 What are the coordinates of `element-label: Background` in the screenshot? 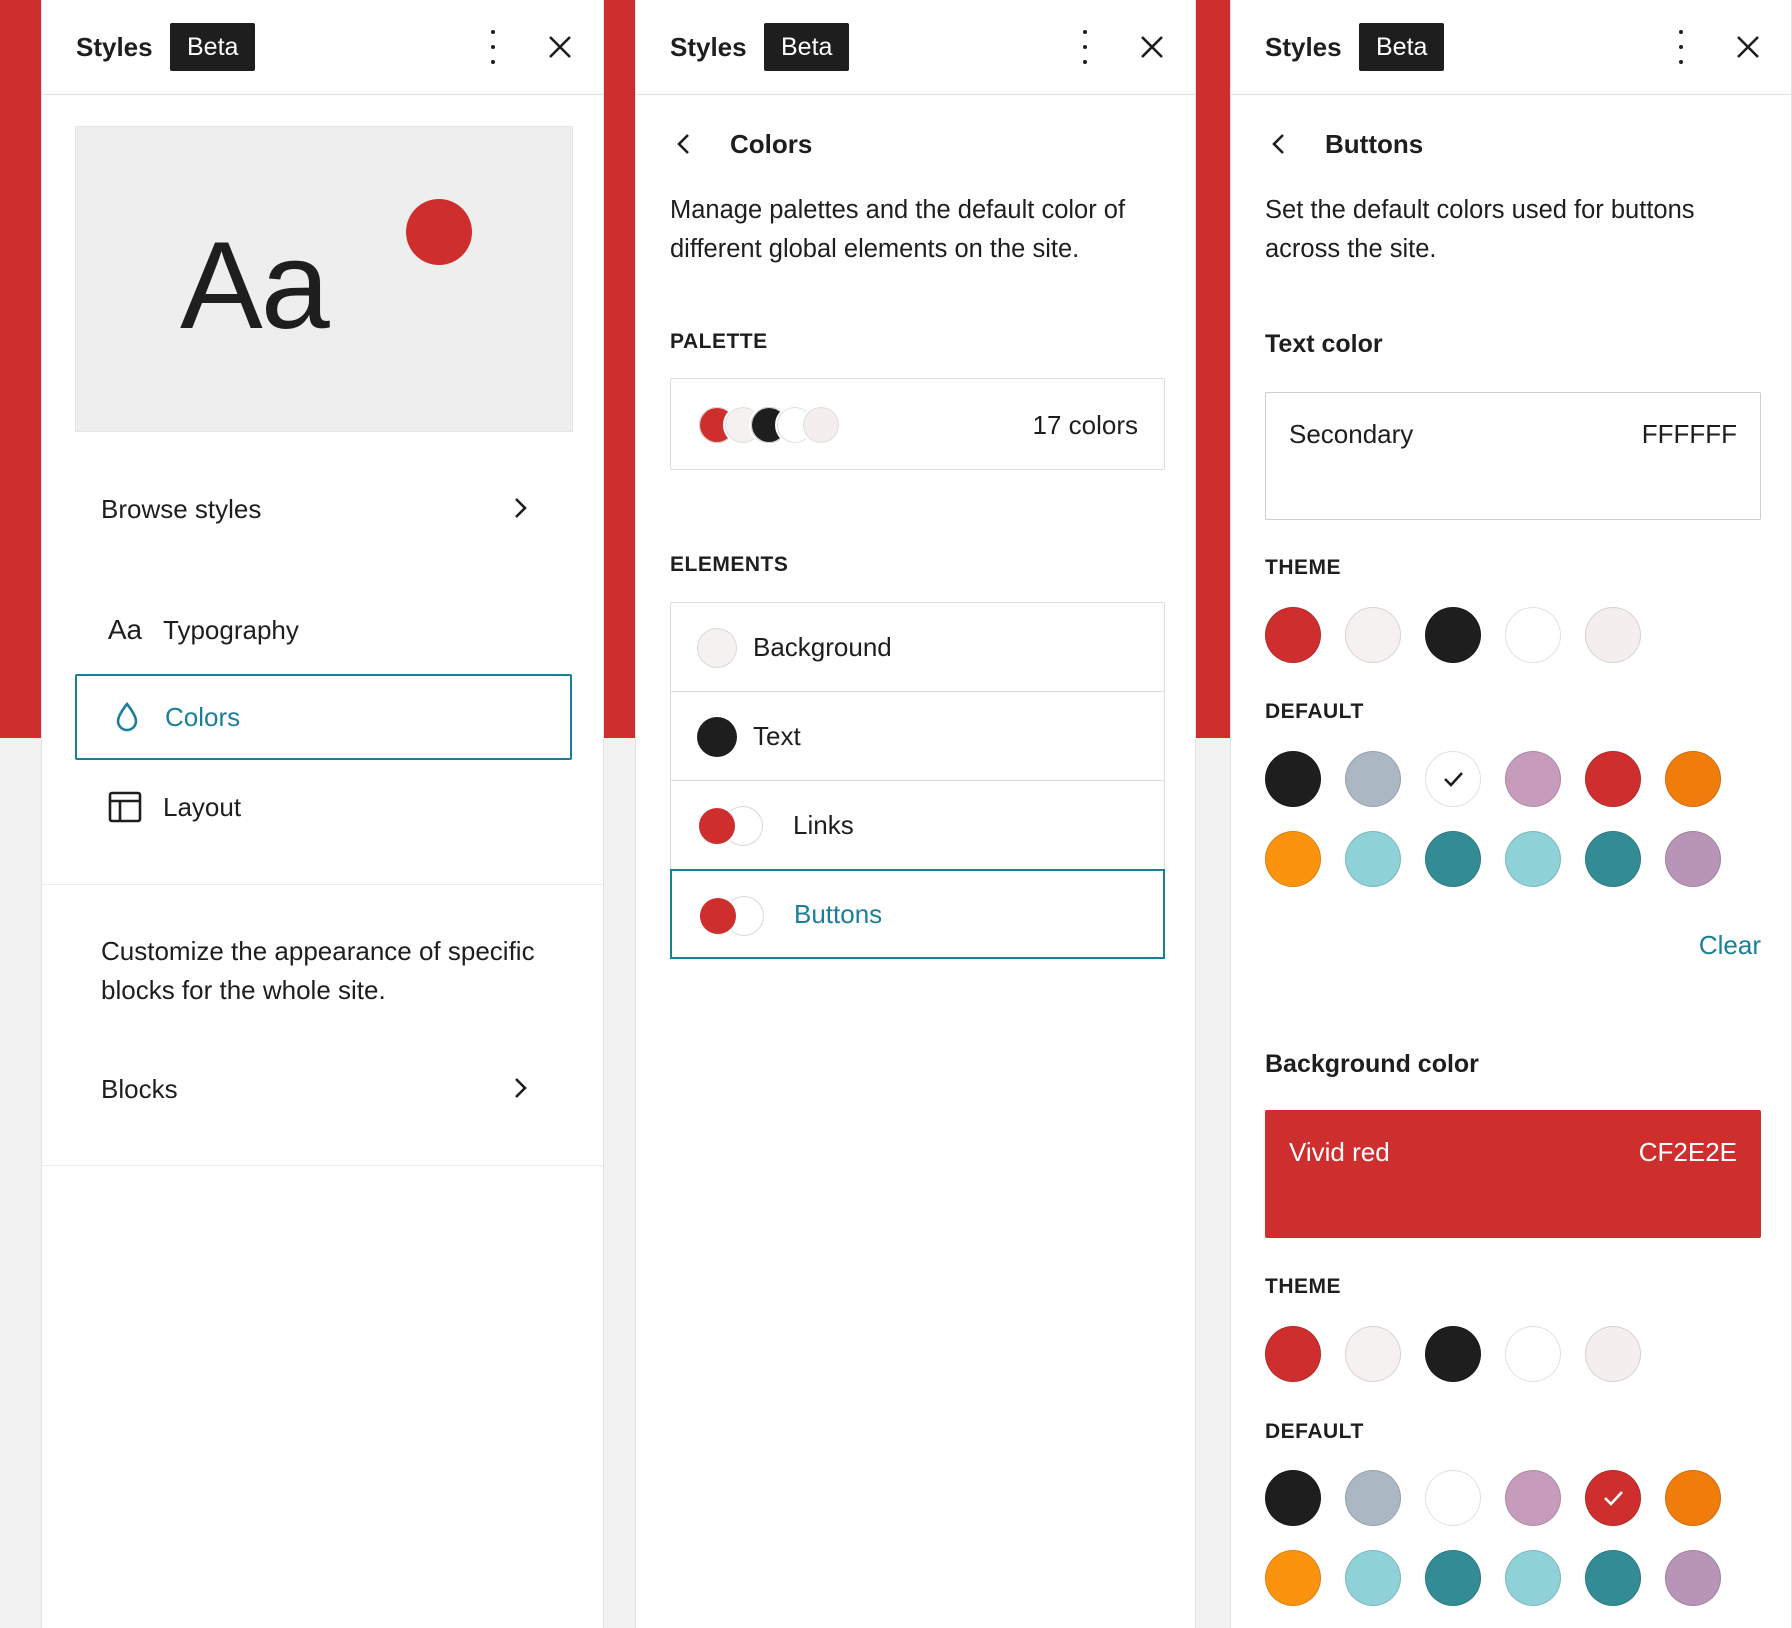 It's located at (822, 646).